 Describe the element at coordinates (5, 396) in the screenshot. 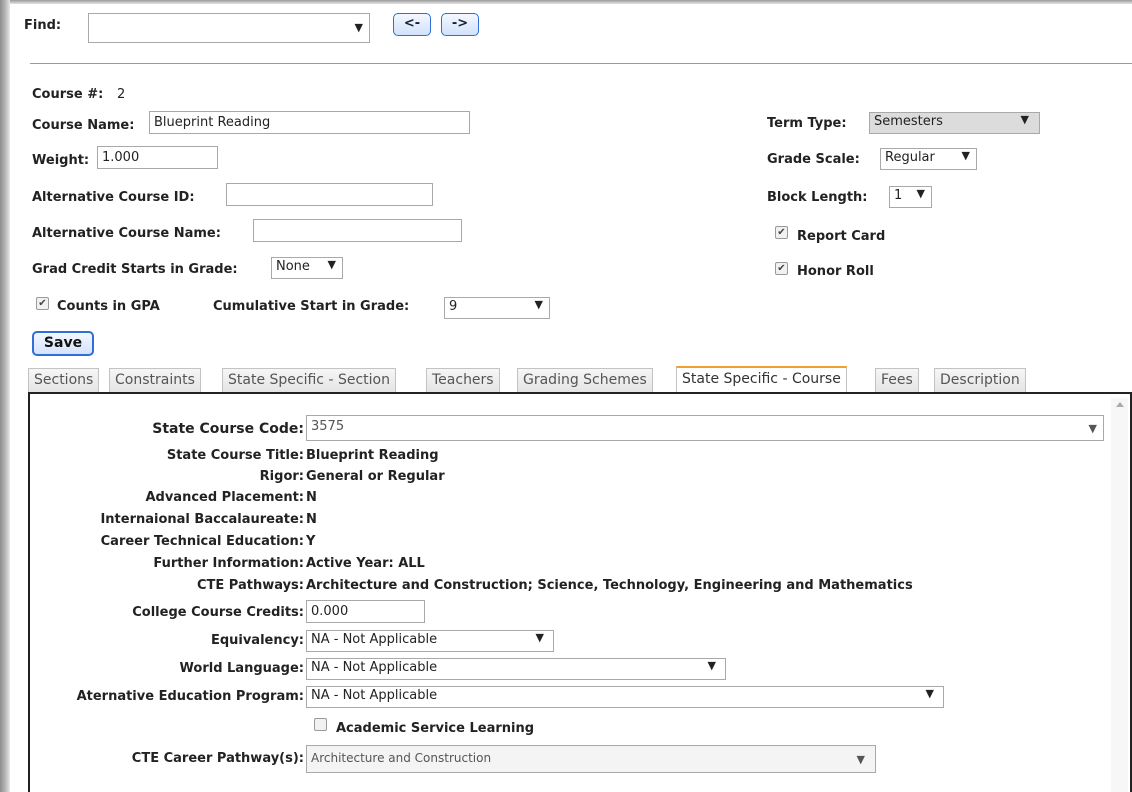

I see `window-frame-left` at that location.